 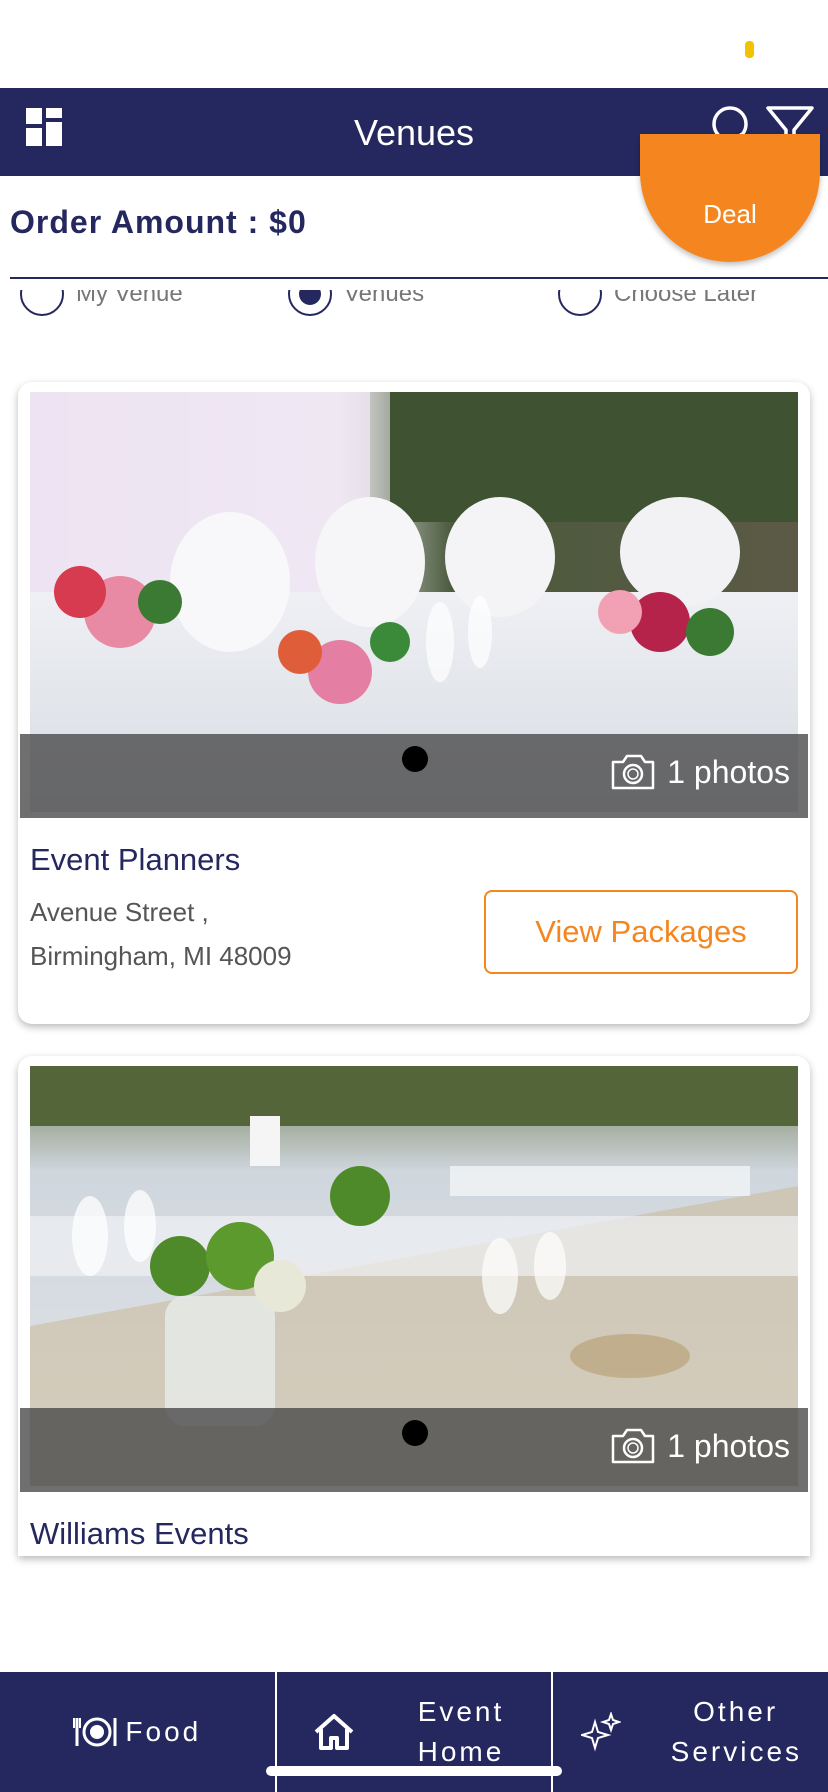 What do you see at coordinates (161, 956) in the screenshot?
I see `address-line: Birmingham, MI 48009` at bounding box center [161, 956].